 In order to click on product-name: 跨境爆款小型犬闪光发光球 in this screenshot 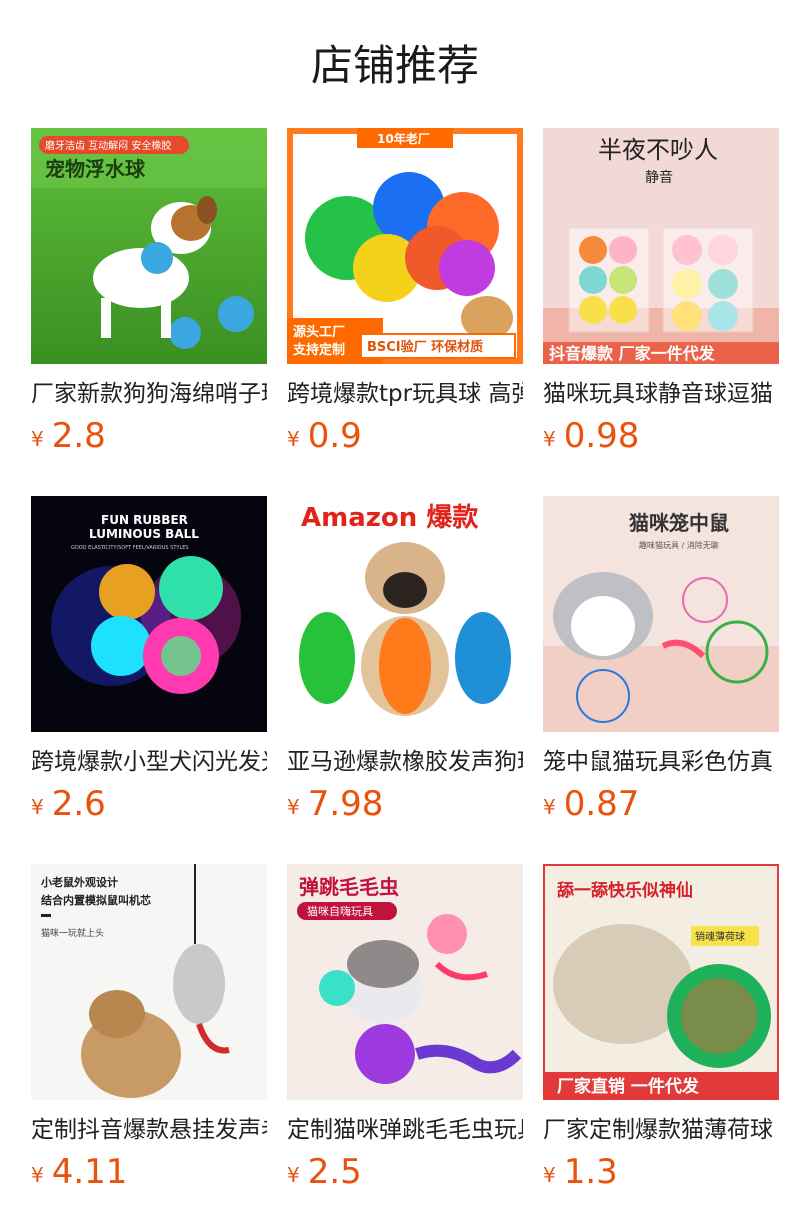, I will do `click(149, 762)`.